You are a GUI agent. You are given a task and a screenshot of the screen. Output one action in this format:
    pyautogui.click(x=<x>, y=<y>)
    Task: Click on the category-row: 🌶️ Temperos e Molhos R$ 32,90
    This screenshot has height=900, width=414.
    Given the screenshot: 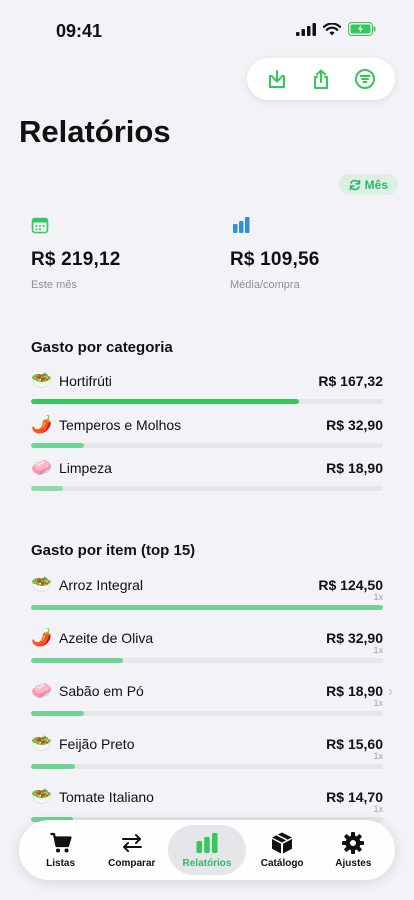 What is the action you would take?
    pyautogui.click(x=207, y=431)
    